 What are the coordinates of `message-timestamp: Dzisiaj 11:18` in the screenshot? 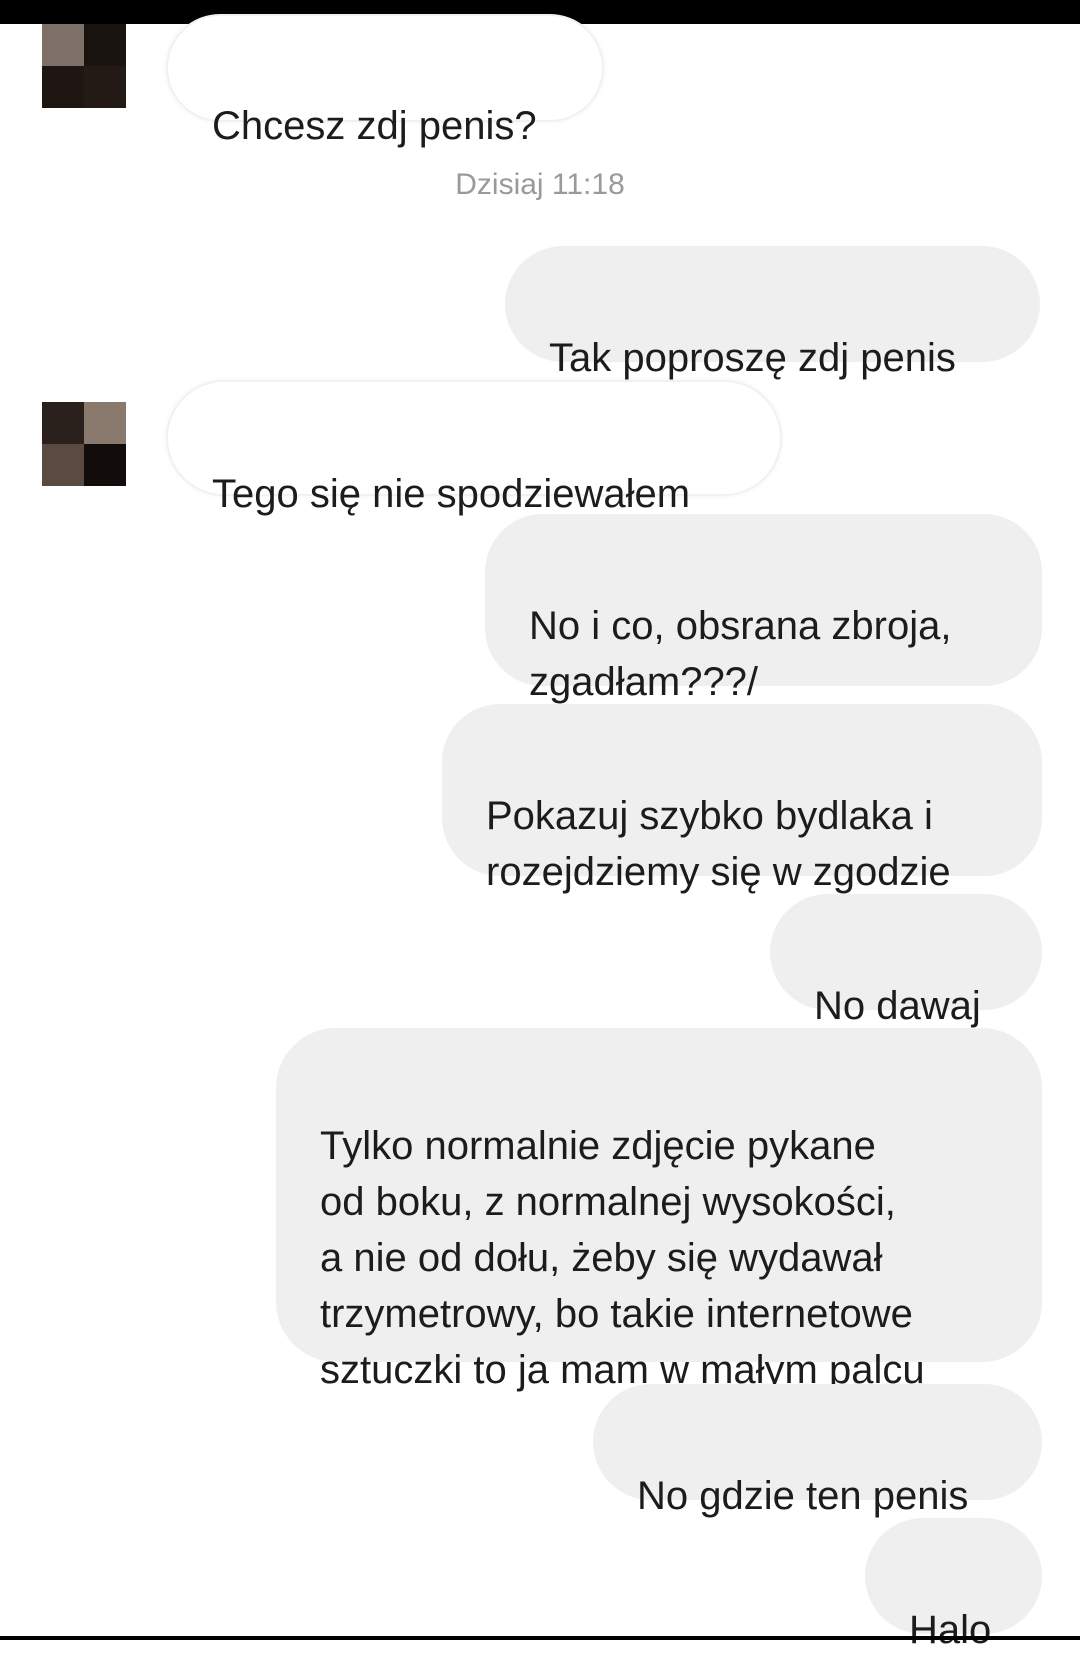 It's located at (540, 184).